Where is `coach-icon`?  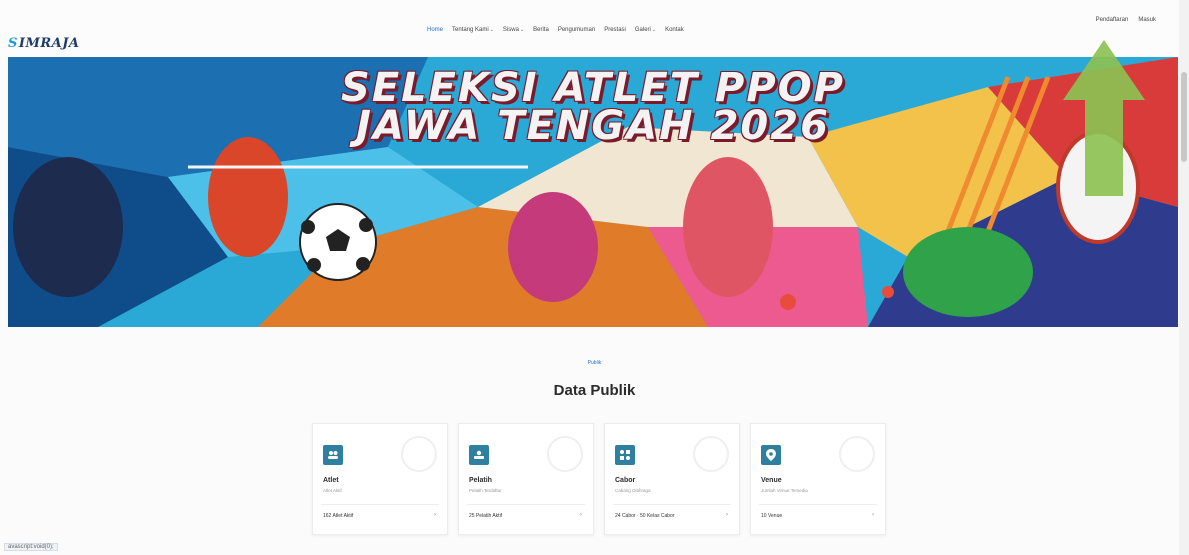
coach-icon is located at coordinates (479, 455).